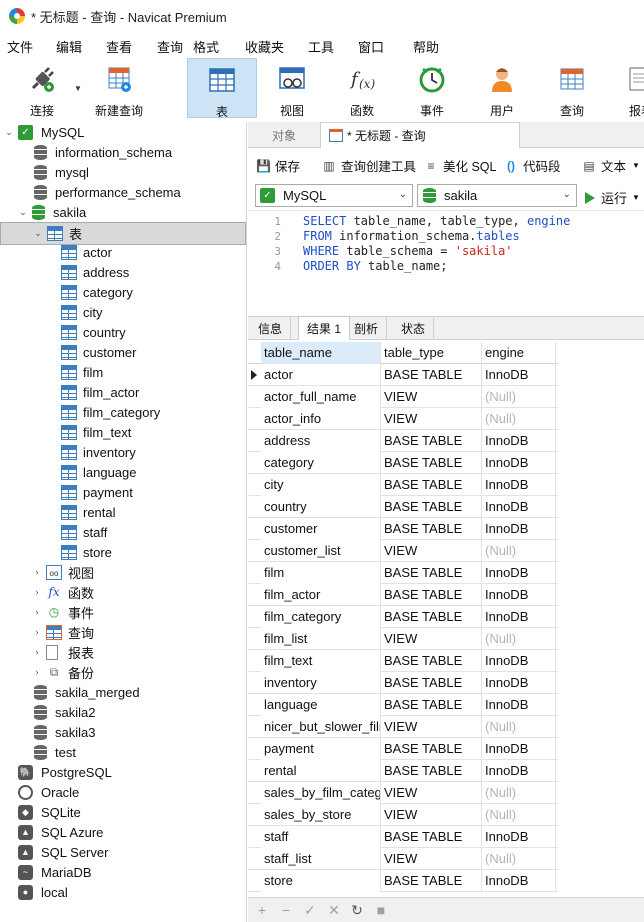 The height and width of the screenshot is (922, 644). Describe the element at coordinates (61, 172) in the screenshot. I see `tree-db-mysql: mysql` at that location.